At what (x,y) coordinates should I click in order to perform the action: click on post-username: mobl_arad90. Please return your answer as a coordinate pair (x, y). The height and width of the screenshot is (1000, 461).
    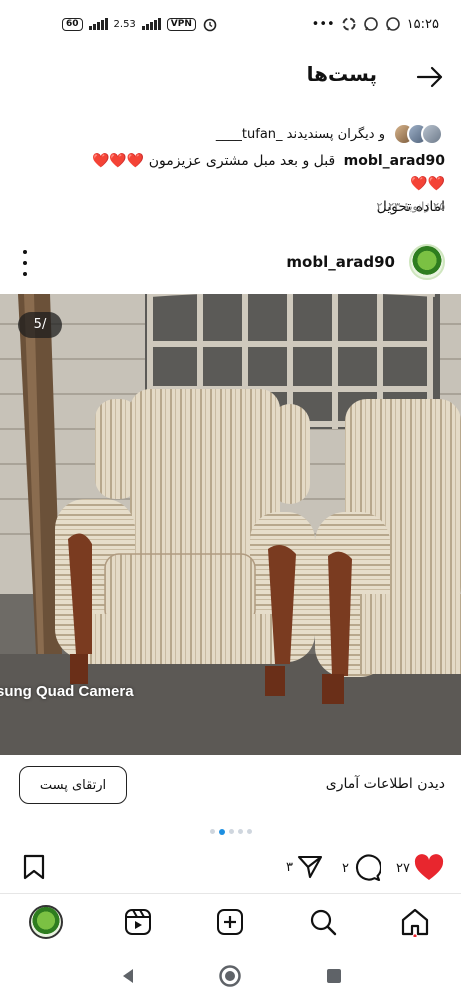
    Looking at the image, I should click on (340, 262).